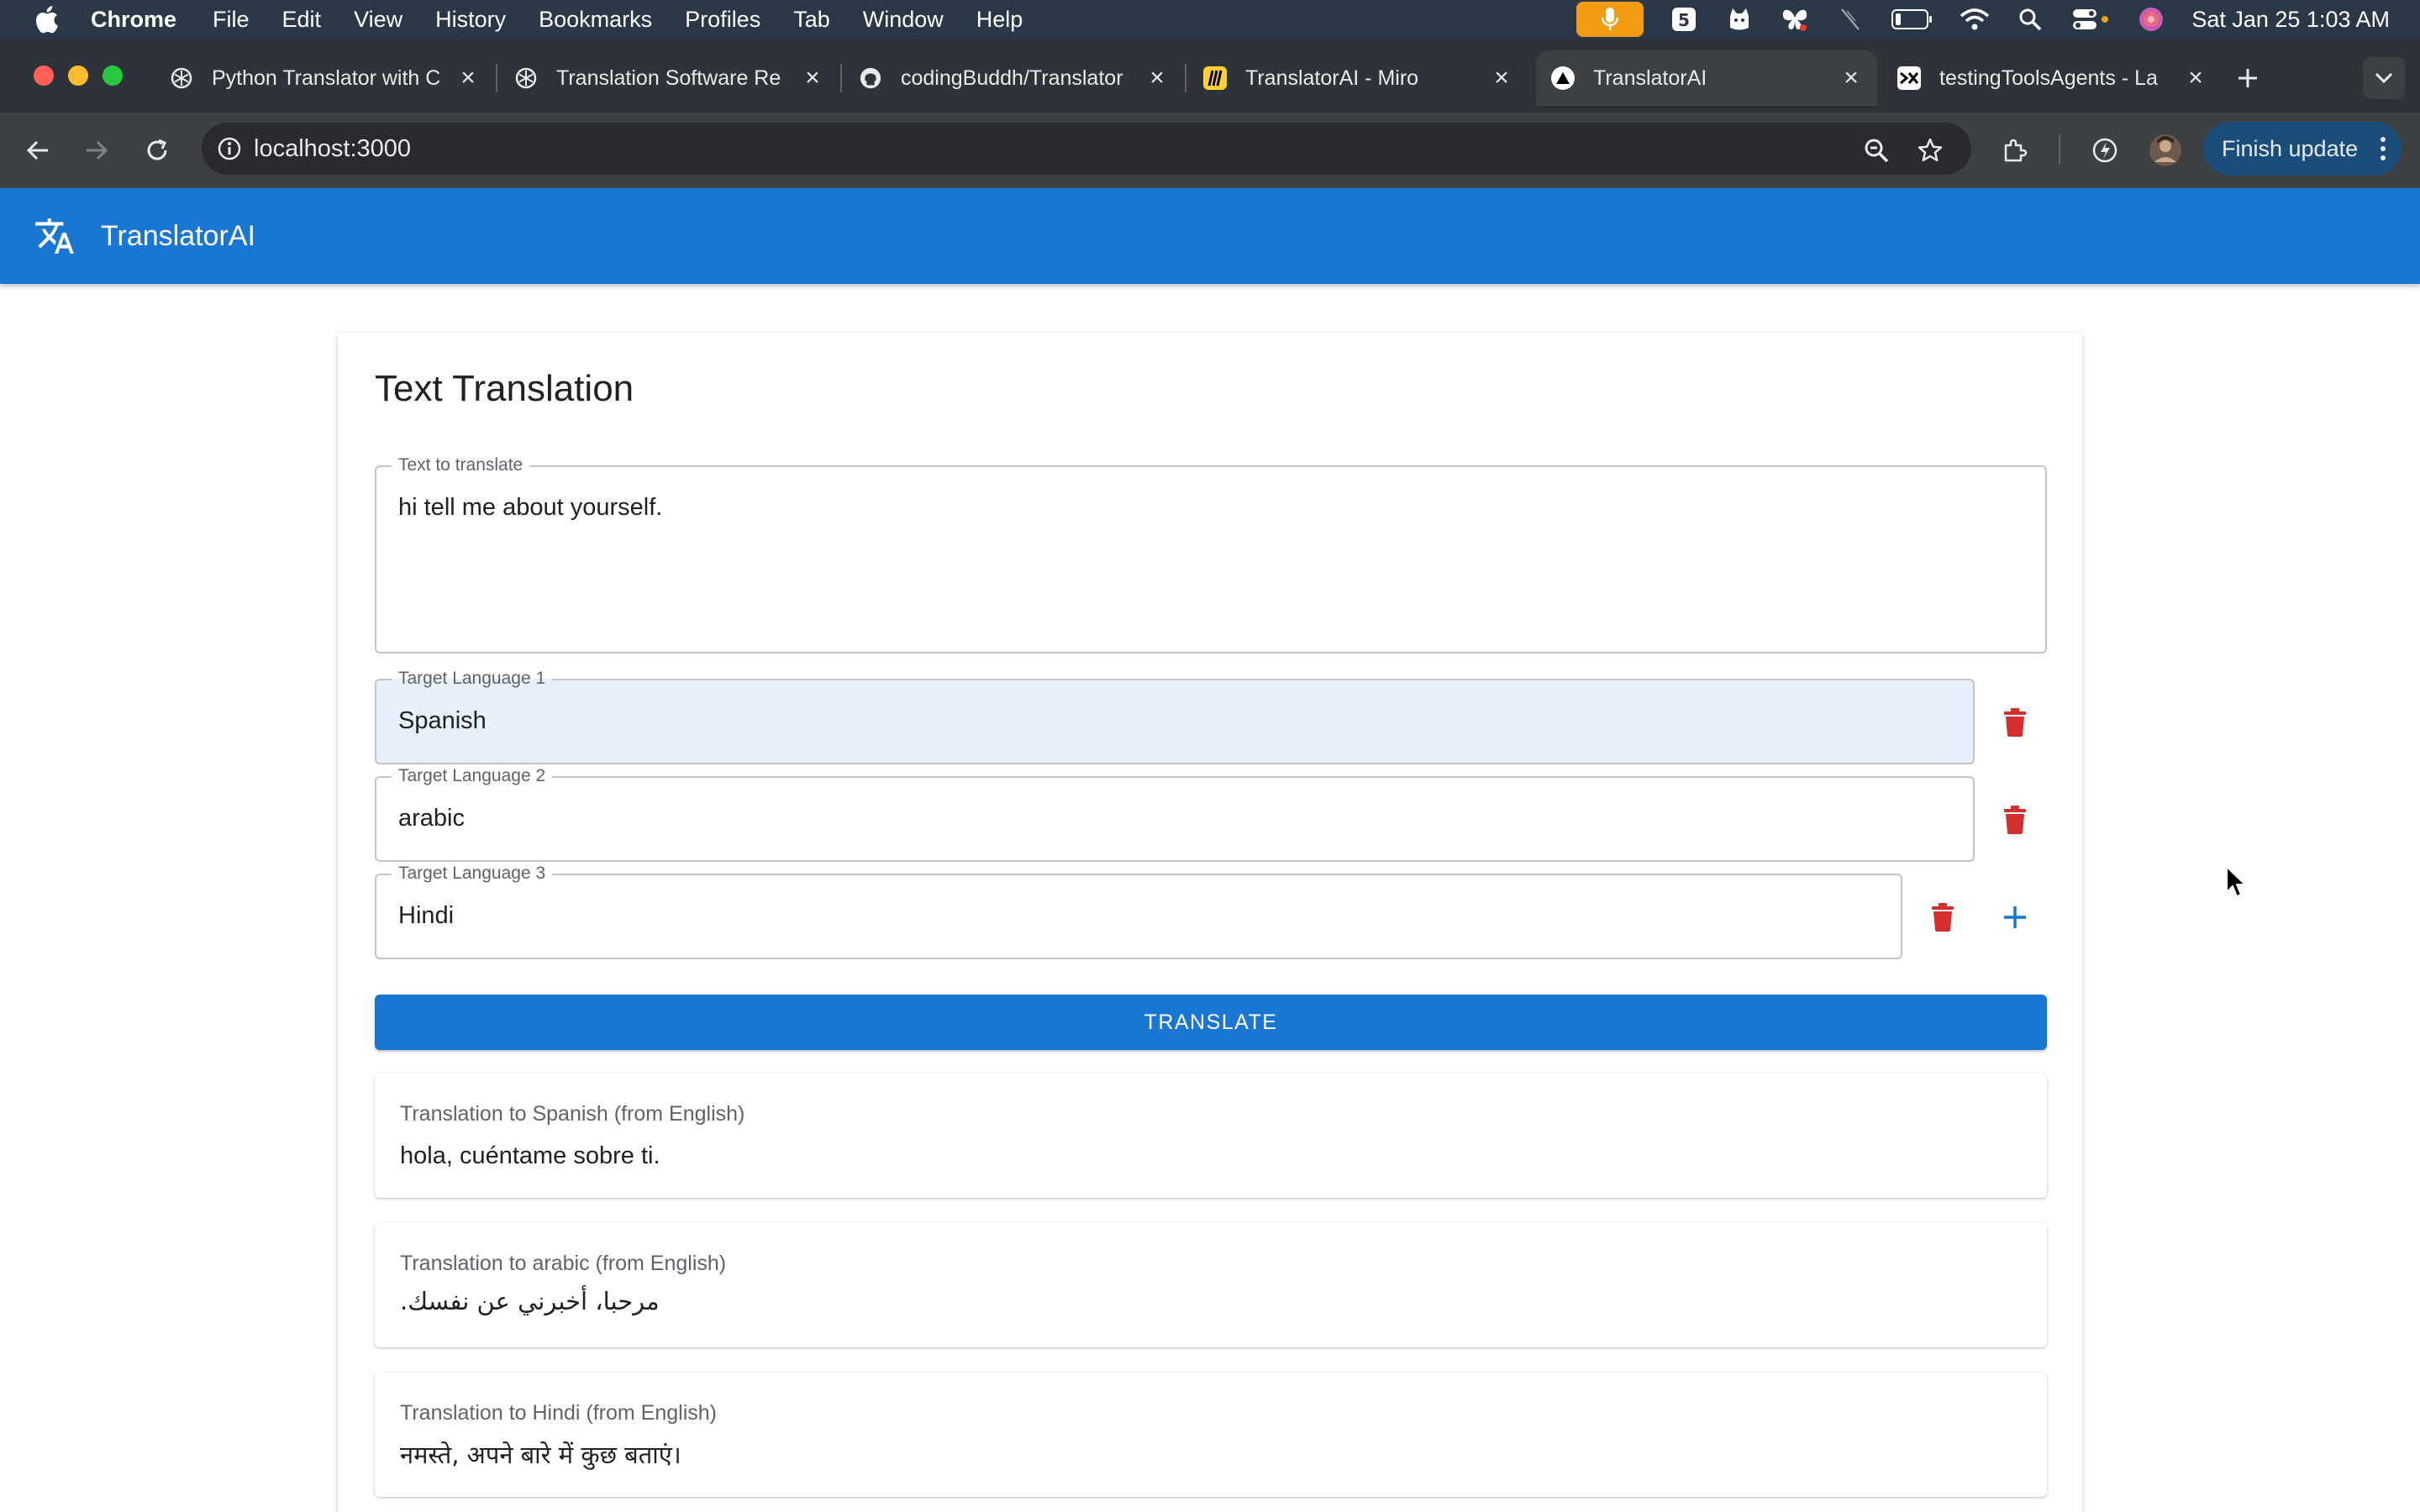 This screenshot has height=1512, width=2420. What do you see at coordinates (1215, 78) in the screenshot?
I see `miro-icon` at bounding box center [1215, 78].